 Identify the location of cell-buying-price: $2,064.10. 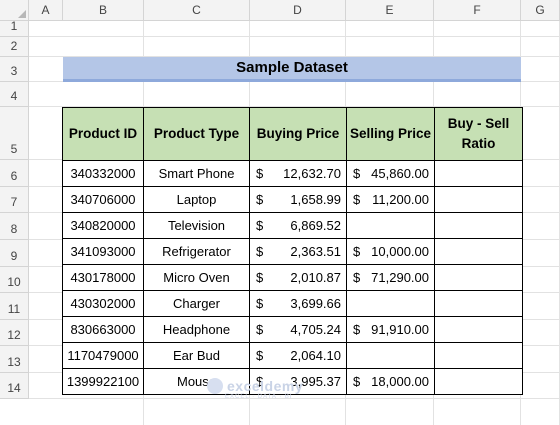
(298, 355).